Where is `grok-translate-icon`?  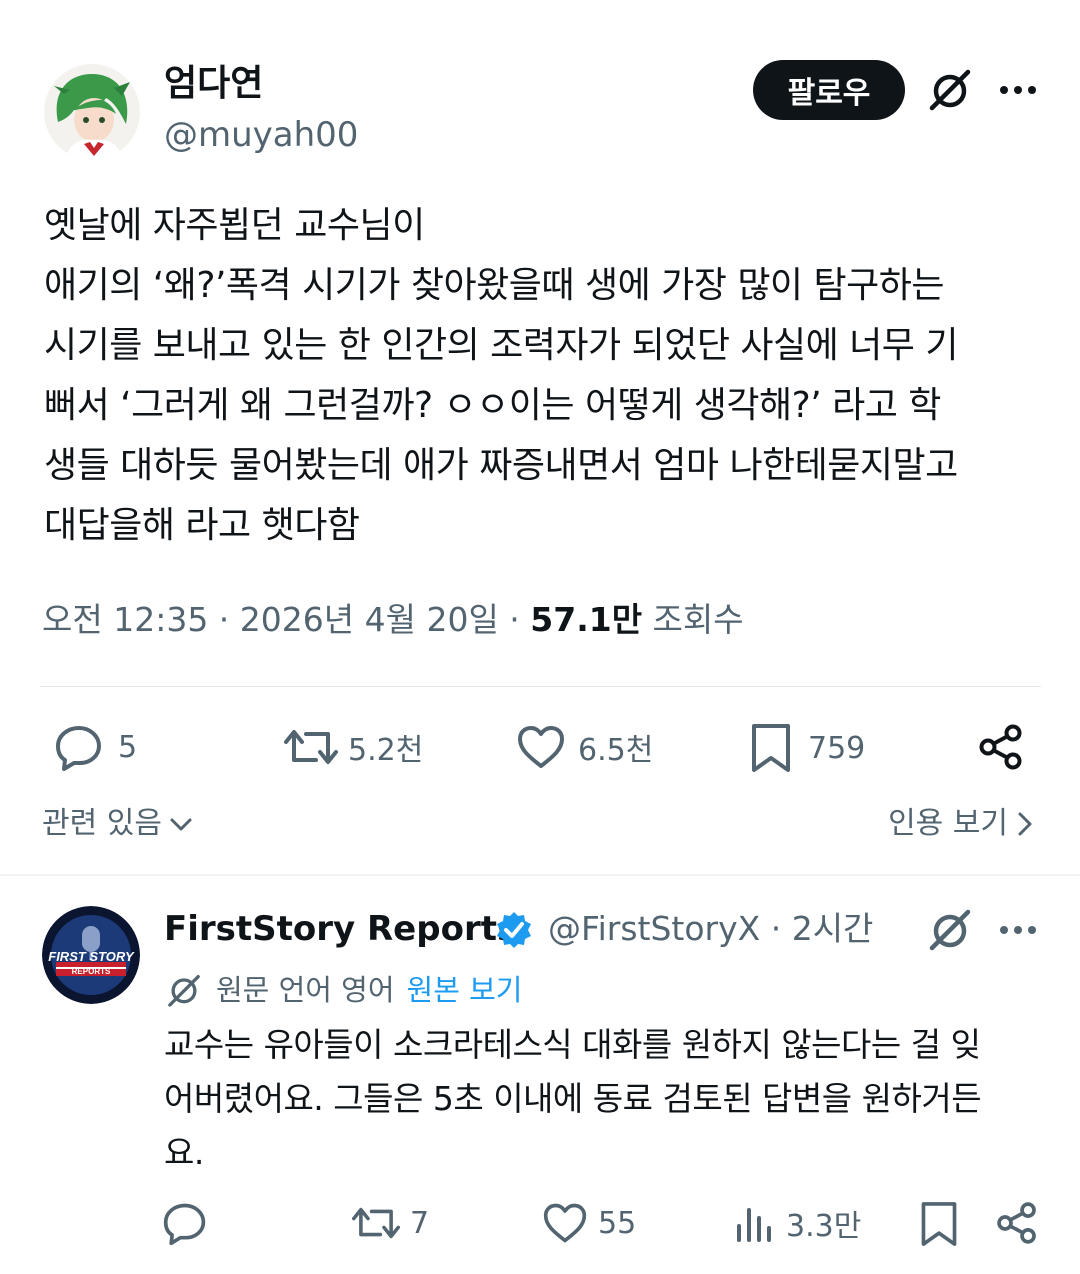 grok-translate-icon is located at coordinates (184, 991).